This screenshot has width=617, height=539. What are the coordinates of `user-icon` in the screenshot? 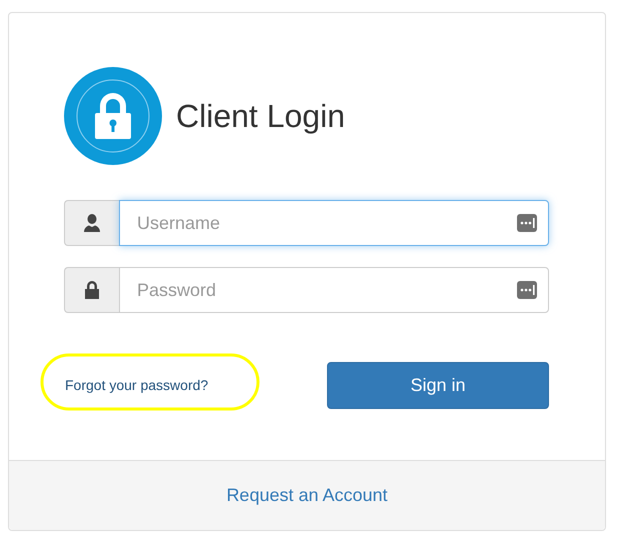 It's located at (92, 223).